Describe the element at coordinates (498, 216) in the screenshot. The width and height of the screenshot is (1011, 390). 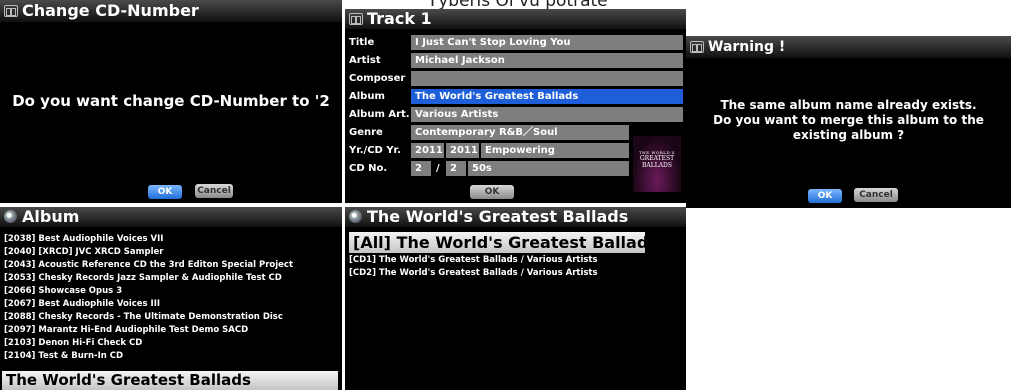
I see `cd-list-title: The World's Greatest Ballads` at that location.